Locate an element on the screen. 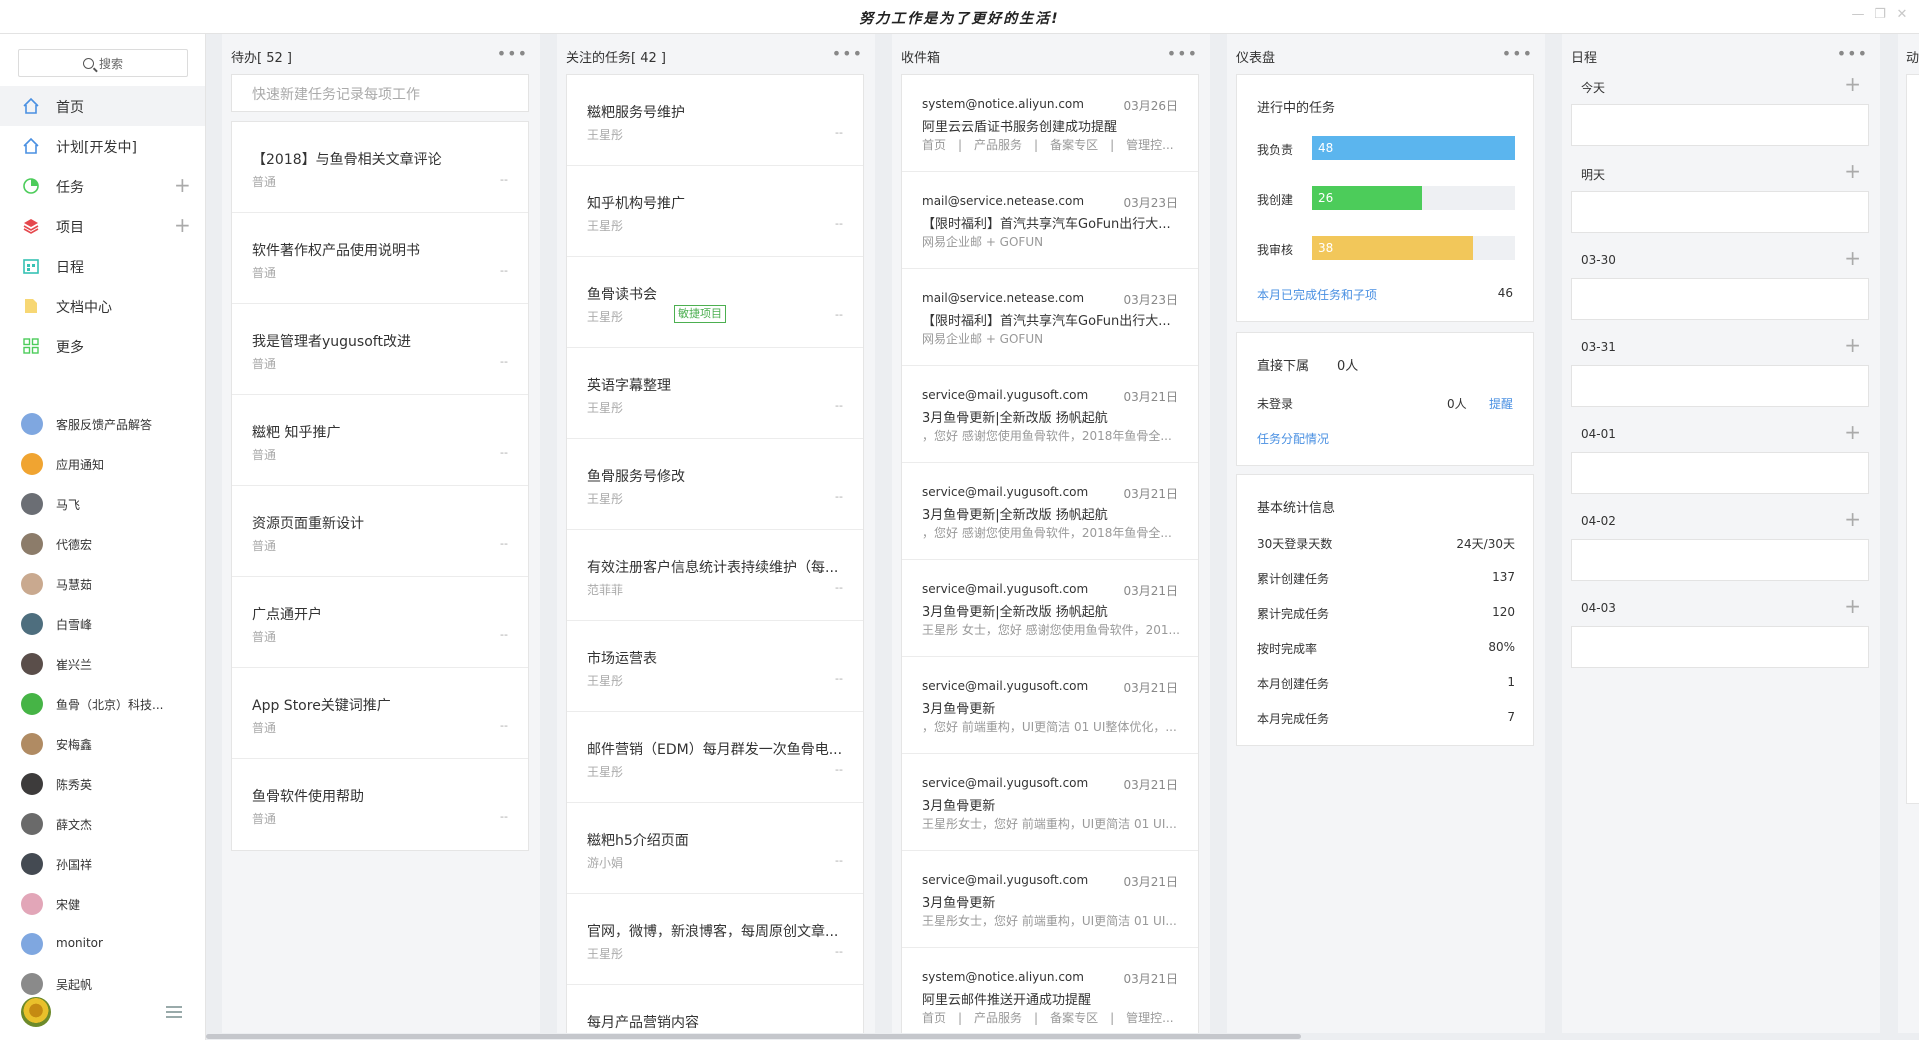 This screenshot has height=1040, width=1919. minimize-icon: — is located at coordinates (1858, 15).